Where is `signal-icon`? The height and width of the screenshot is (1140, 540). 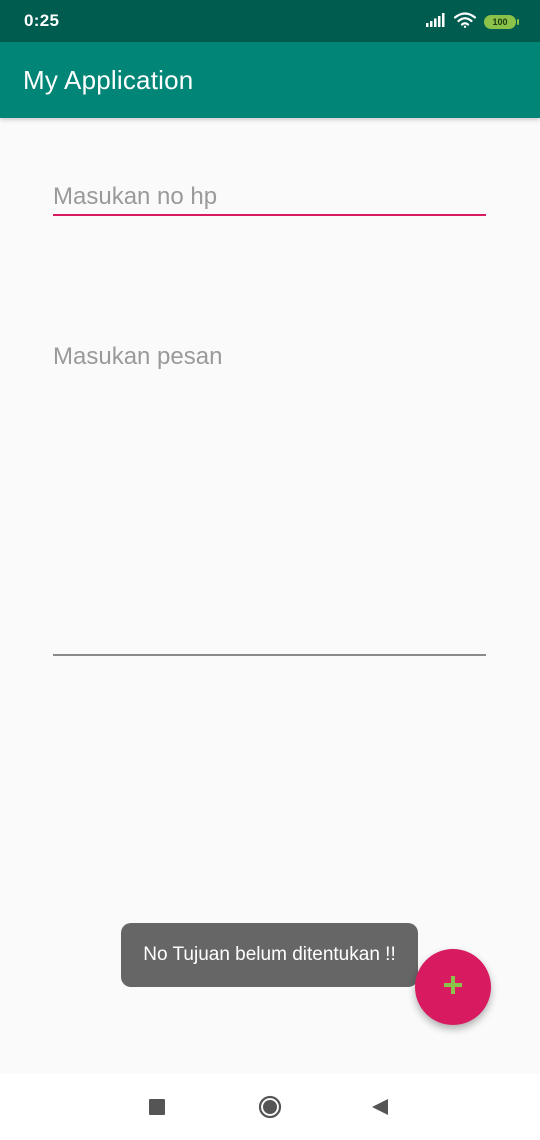
signal-icon is located at coordinates (436, 22).